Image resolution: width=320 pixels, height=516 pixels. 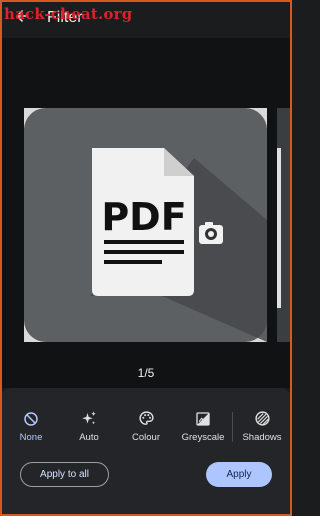 I want to click on filter-shadows: Shadows, so click(x=262, y=426).